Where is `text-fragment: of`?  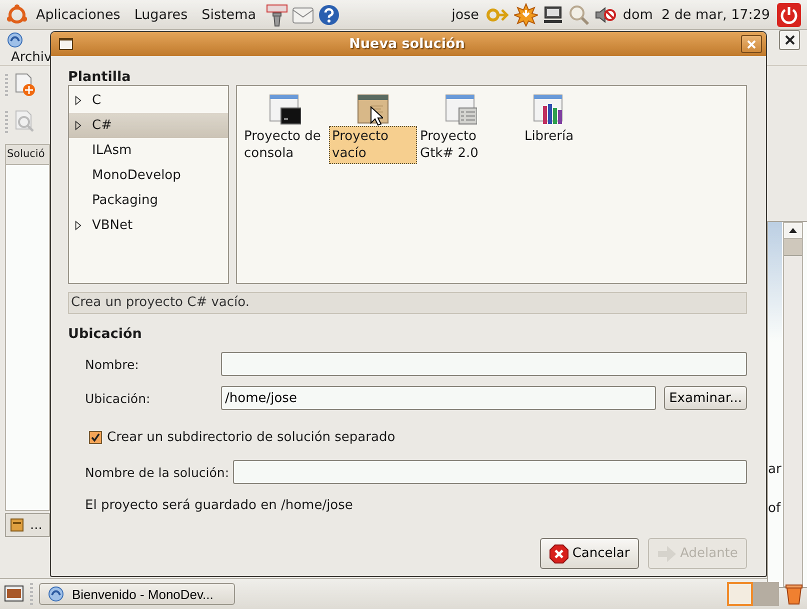
text-fragment: of is located at coordinates (775, 508).